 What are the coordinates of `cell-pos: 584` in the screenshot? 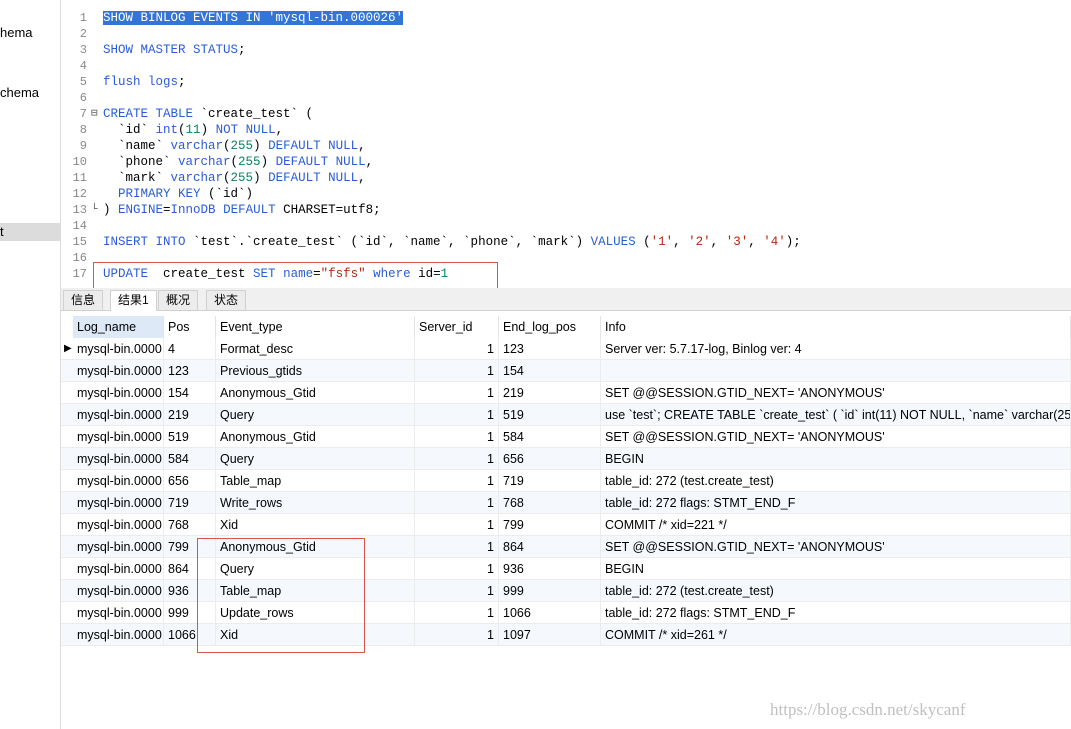 It's located at (190, 458).